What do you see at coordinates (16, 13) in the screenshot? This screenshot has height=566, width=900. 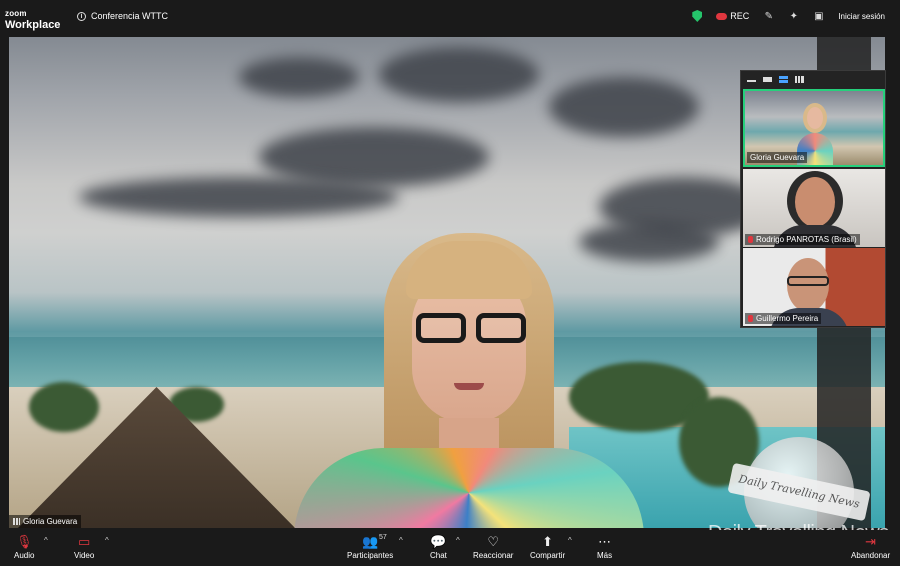 I see `logo-line1: zoom` at bounding box center [16, 13].